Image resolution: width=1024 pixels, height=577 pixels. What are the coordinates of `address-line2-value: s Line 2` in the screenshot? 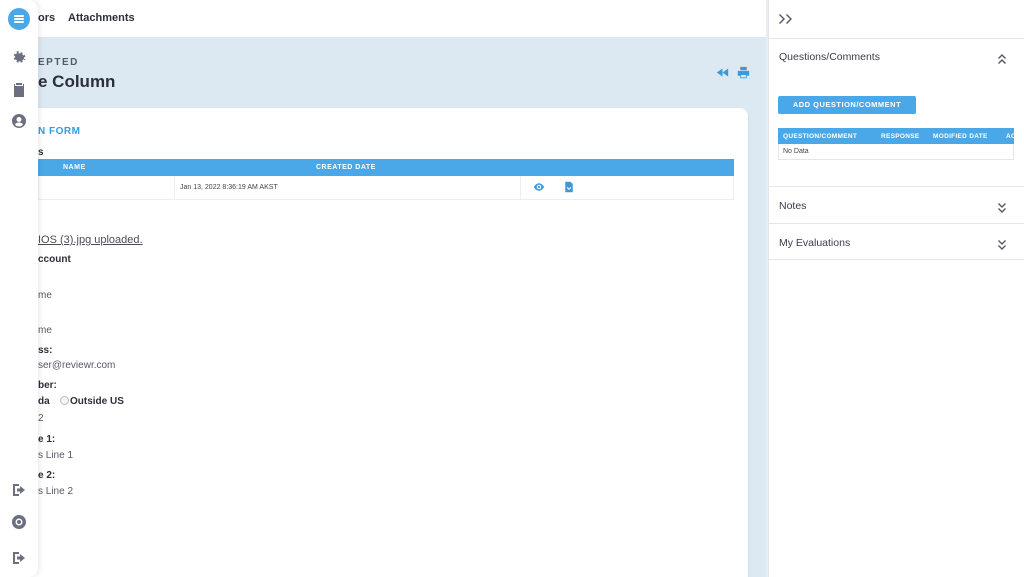 It's located at (56, 491).